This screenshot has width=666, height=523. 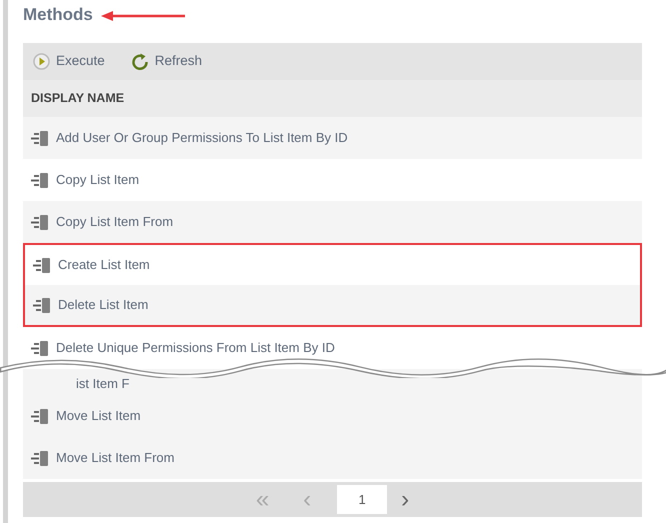 What do you see at coordinates (332, 222) in the screenshot?
I see `method-row: Copy List Item From` at bounding box center [332, 222].